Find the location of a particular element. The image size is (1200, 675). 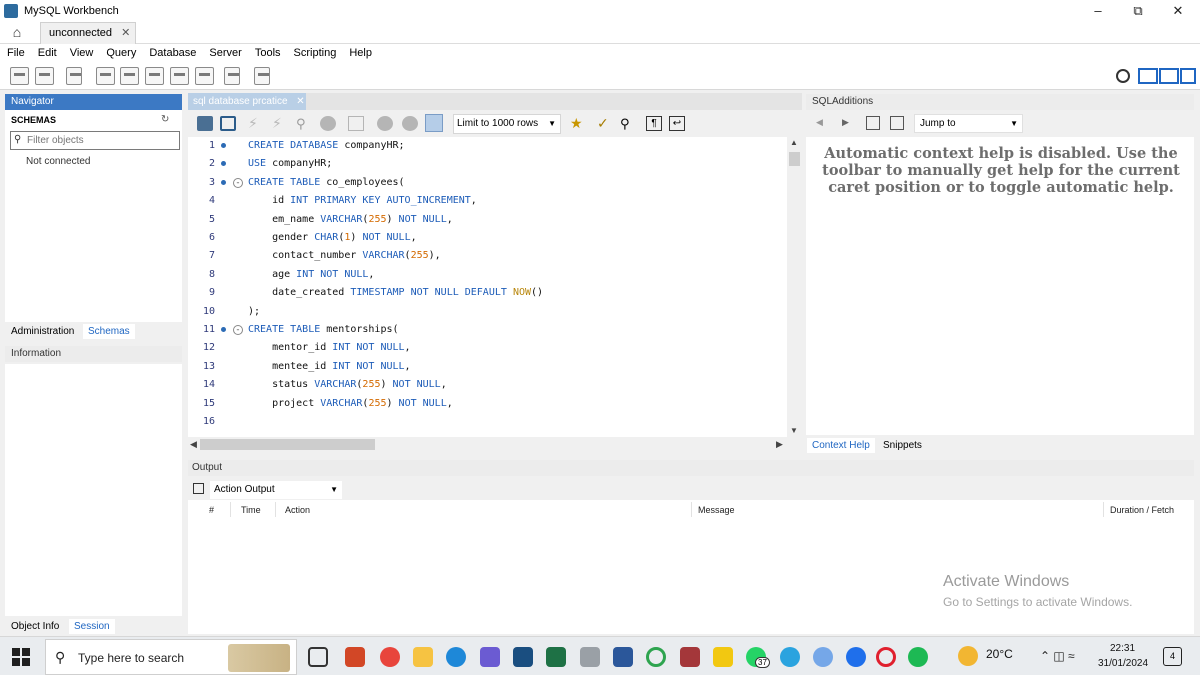

create-procedure-icon is located at coordinates (179, 76).